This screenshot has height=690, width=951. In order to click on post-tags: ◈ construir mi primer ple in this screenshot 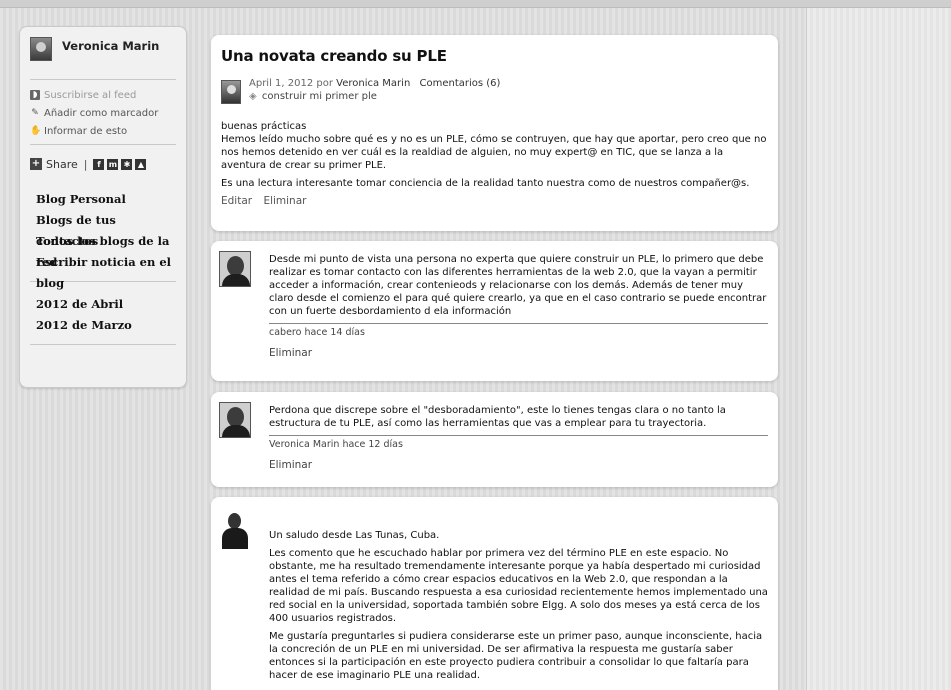, I will do `click(374, 96)`.